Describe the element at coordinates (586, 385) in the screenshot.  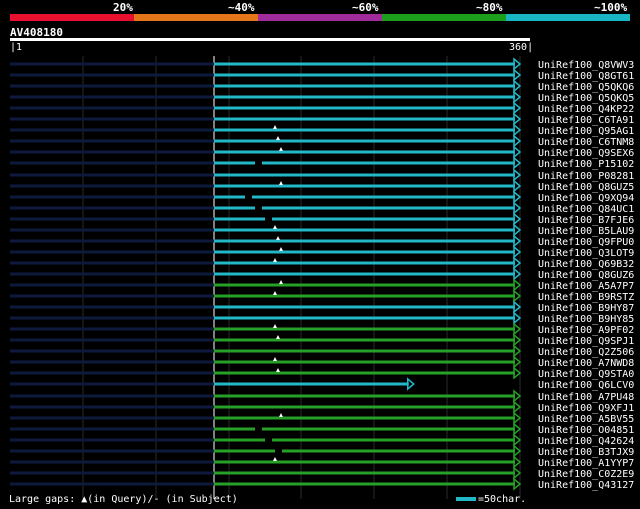
I see `hit-label: UniRef100_Q6LCV0` at that location.